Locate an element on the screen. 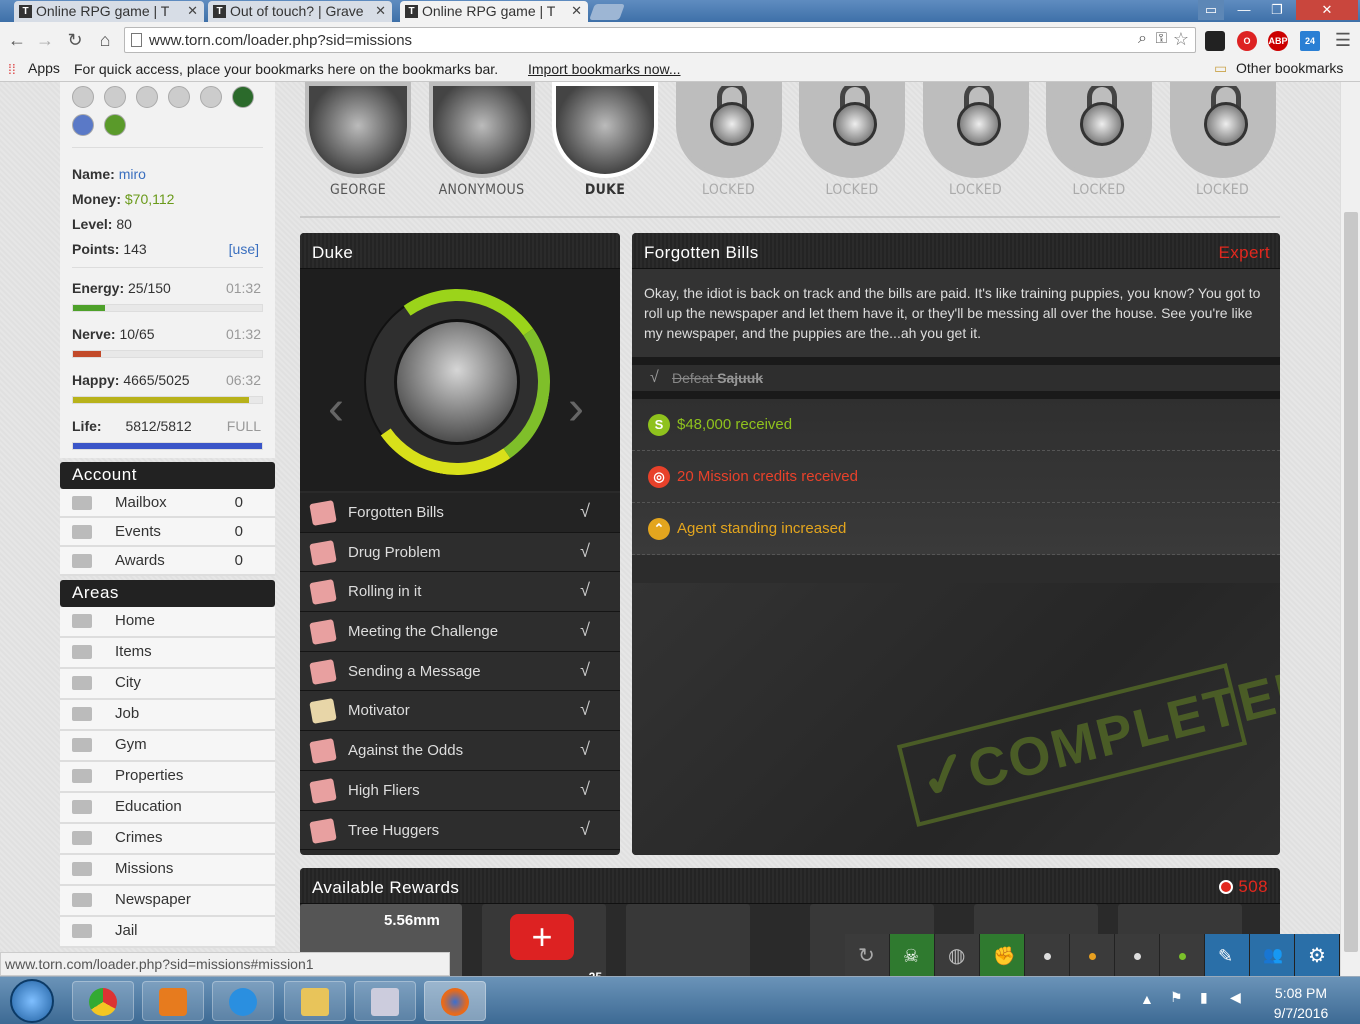 This screenshot has width=1360, height=1024. sidebar-item-home: Home is located at coordinates (167, 622).